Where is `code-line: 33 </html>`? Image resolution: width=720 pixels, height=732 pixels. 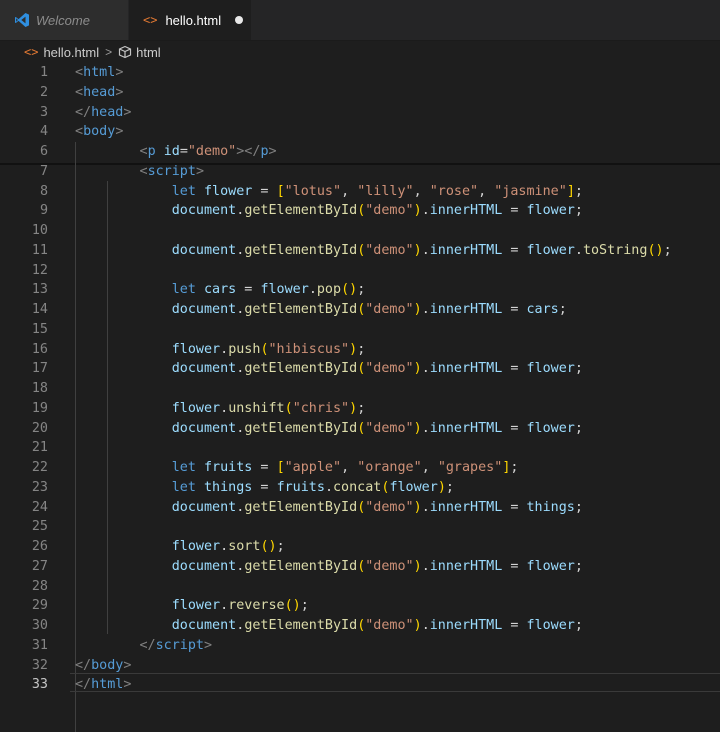 code-line: 33 </html> is located at coordinates (360, 685).